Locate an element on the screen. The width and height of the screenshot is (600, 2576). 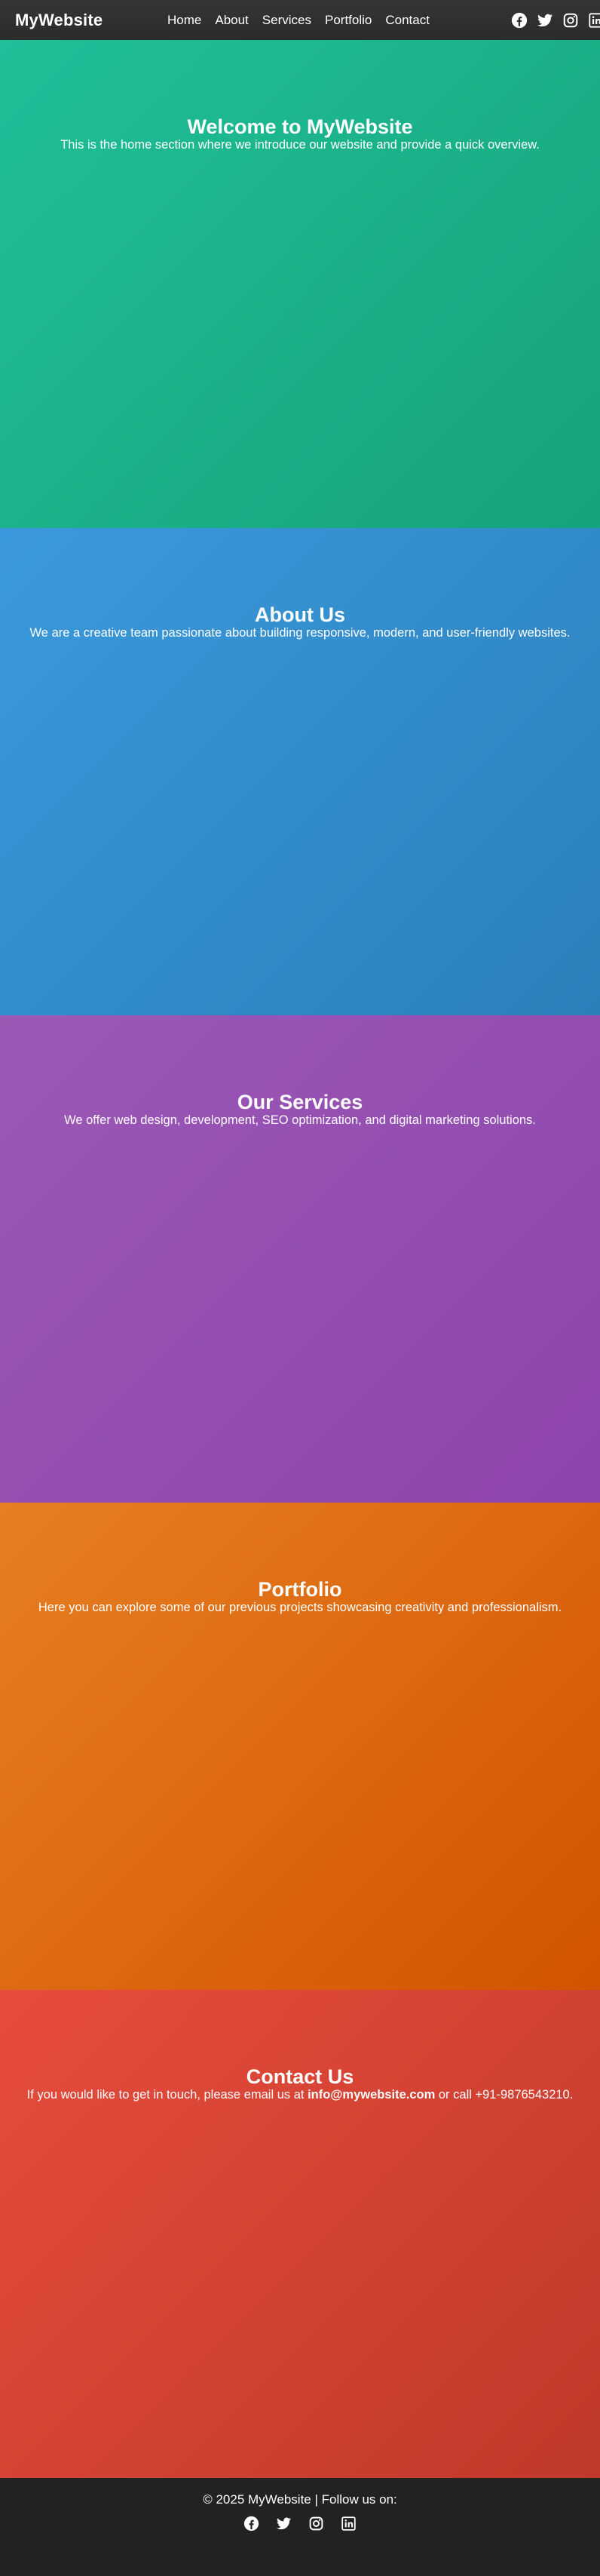
header-social-links is located at coordinates (556, 20).